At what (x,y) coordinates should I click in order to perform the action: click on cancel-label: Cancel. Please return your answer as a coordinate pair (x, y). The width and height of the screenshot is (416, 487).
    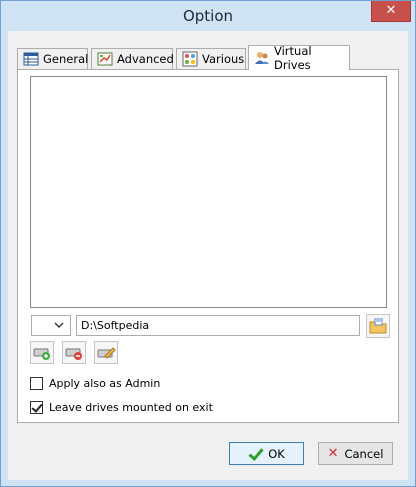
    Looking at the image, I should click on (364, 453).